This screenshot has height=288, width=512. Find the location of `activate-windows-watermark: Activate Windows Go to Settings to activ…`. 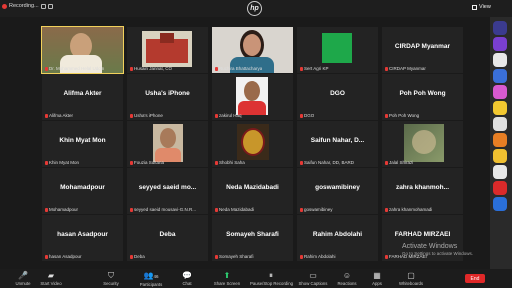

activate-windows-watermark: Activate Windows Go to Settings to activ… is located at coordinates (437, 249).